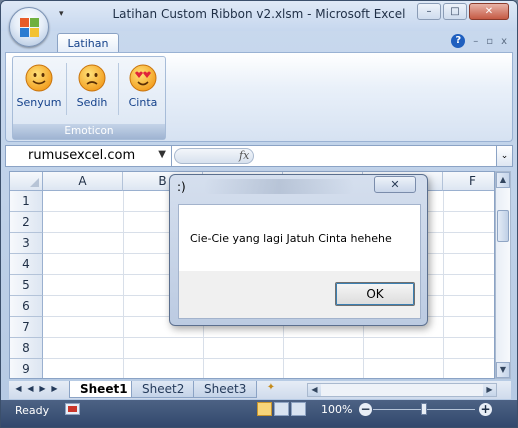 The width and height of the screenshot is (518, 428). I want to click on expand-formula-bar-icon: ⌄, so click(504, 156).